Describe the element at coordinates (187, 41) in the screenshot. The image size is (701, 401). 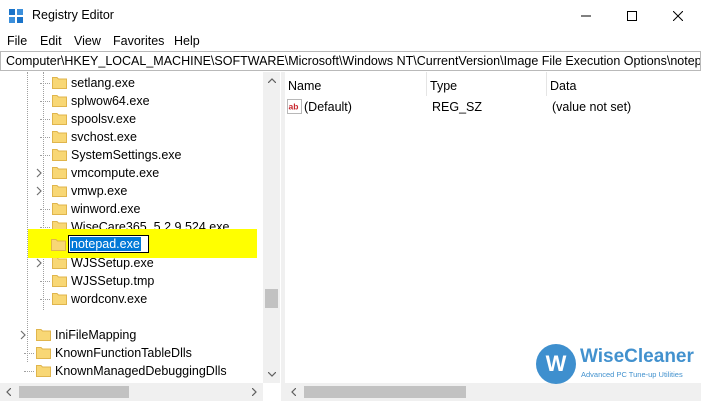
I see `menu-help: Help` at that location.